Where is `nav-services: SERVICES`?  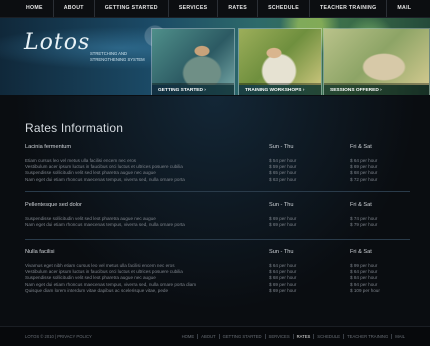 nav-services: SERVICES is located at coordinates (194, 8).